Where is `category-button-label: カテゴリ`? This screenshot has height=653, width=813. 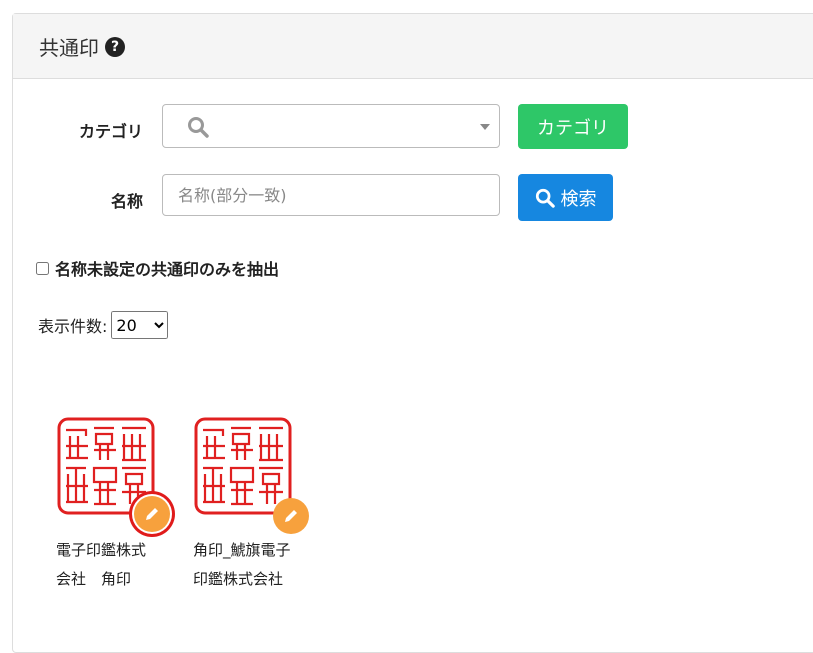
category-button-label: カテゴリ is located at coordinates (573, 128).